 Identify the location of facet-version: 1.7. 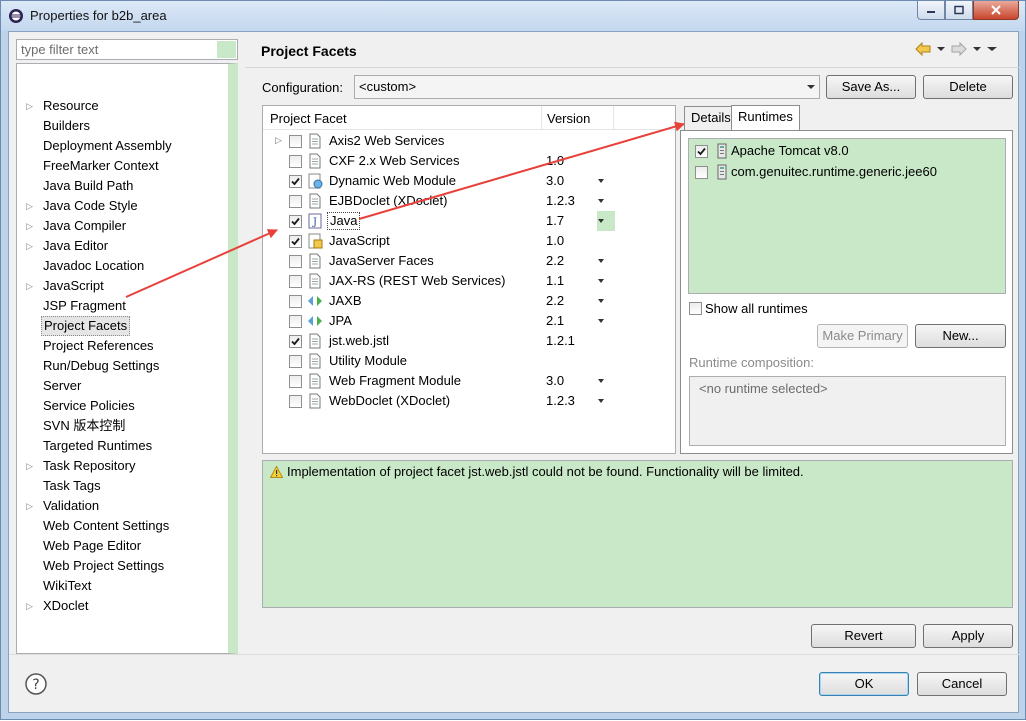
(555, 220).